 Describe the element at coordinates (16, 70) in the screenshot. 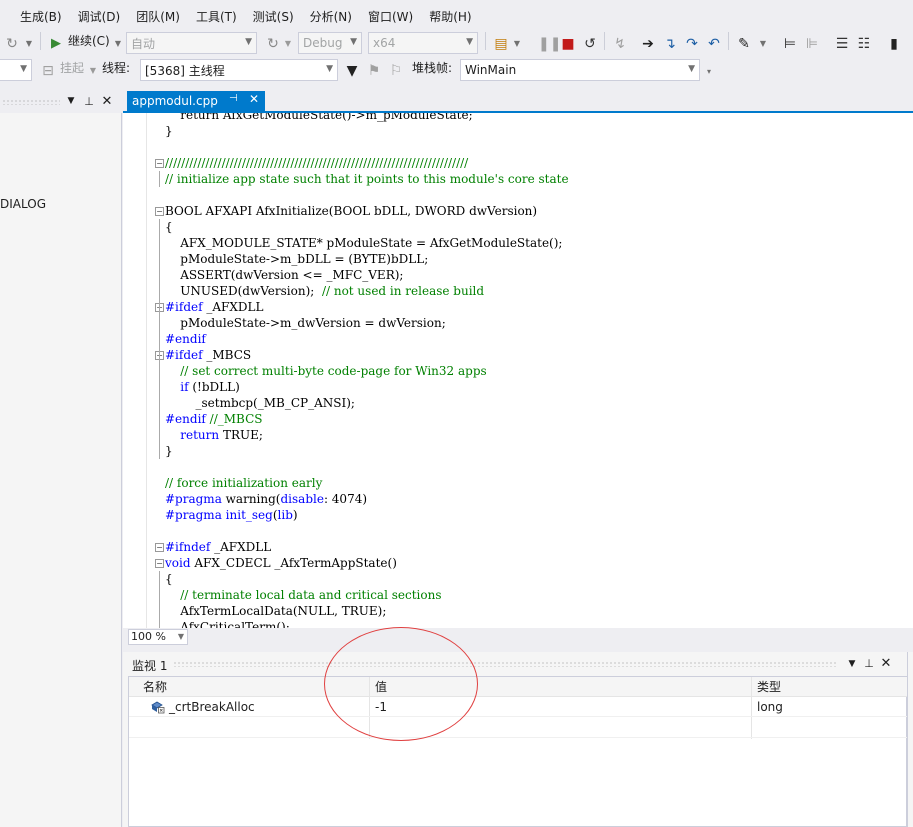

I see `process-combo: ▼` at that location.